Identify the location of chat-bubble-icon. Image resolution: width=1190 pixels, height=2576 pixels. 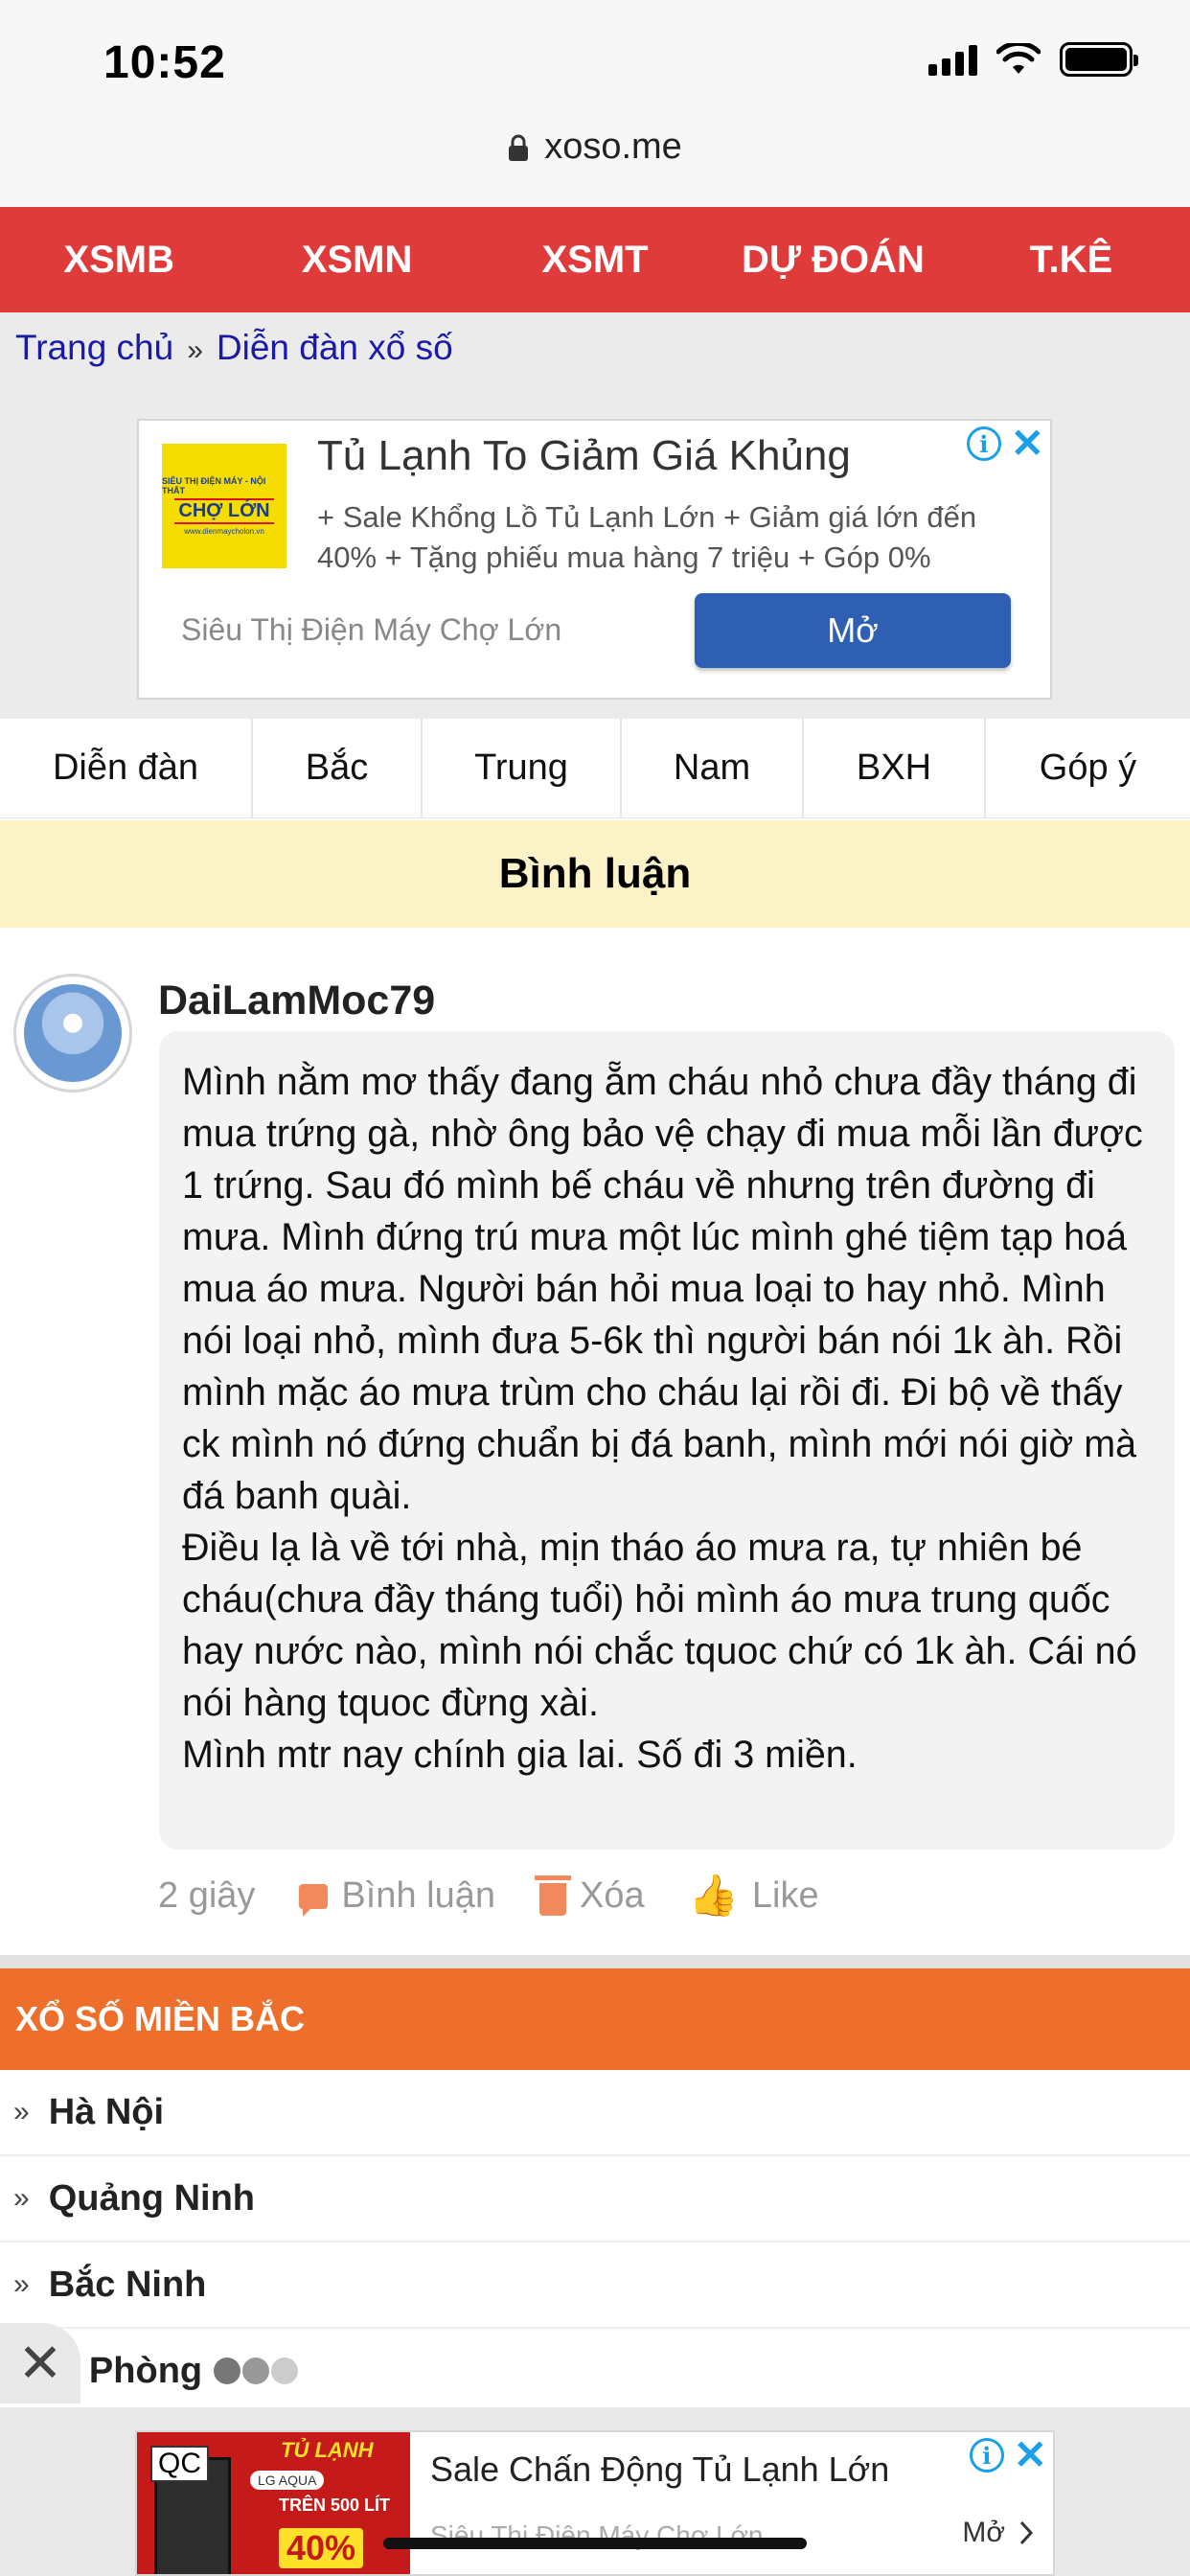
(314, 1900).